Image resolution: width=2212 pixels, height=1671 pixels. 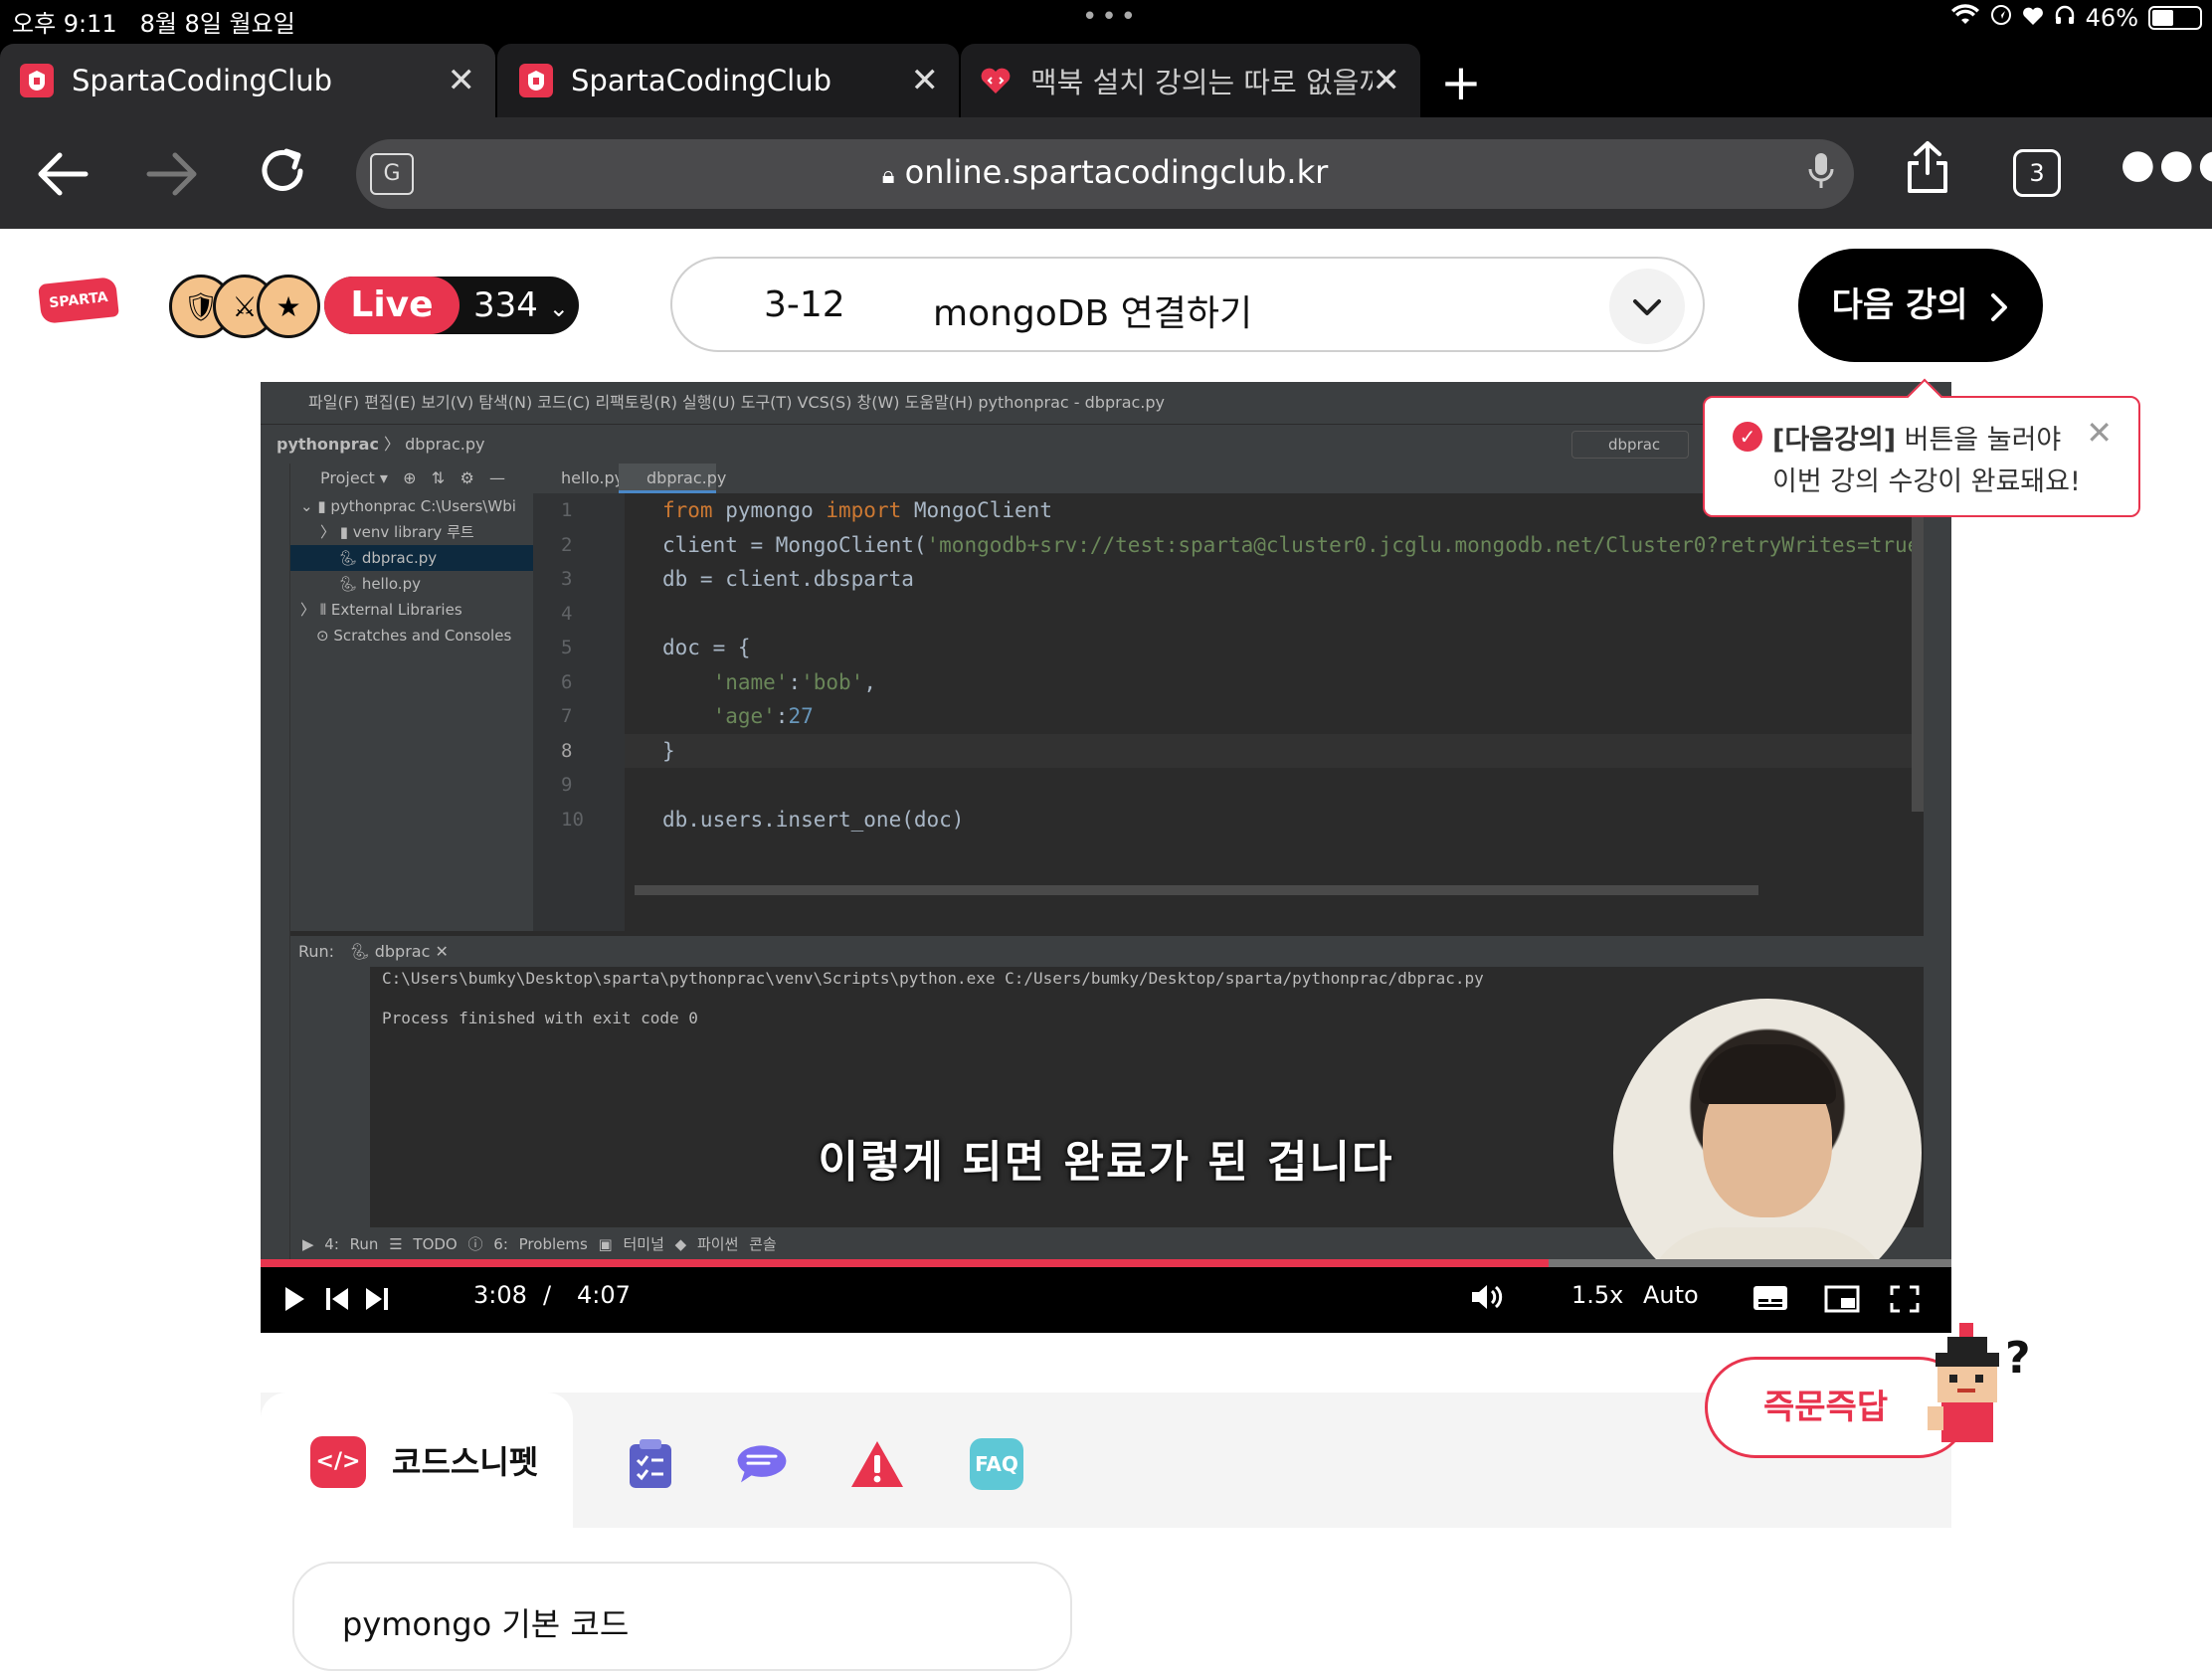 What do you see at coordinates (411, 478) in the screenshot?
I see `project-panel-header: Project ▾ ⊕ ⇅ ⚙ —` at bounding box center [411, 478].